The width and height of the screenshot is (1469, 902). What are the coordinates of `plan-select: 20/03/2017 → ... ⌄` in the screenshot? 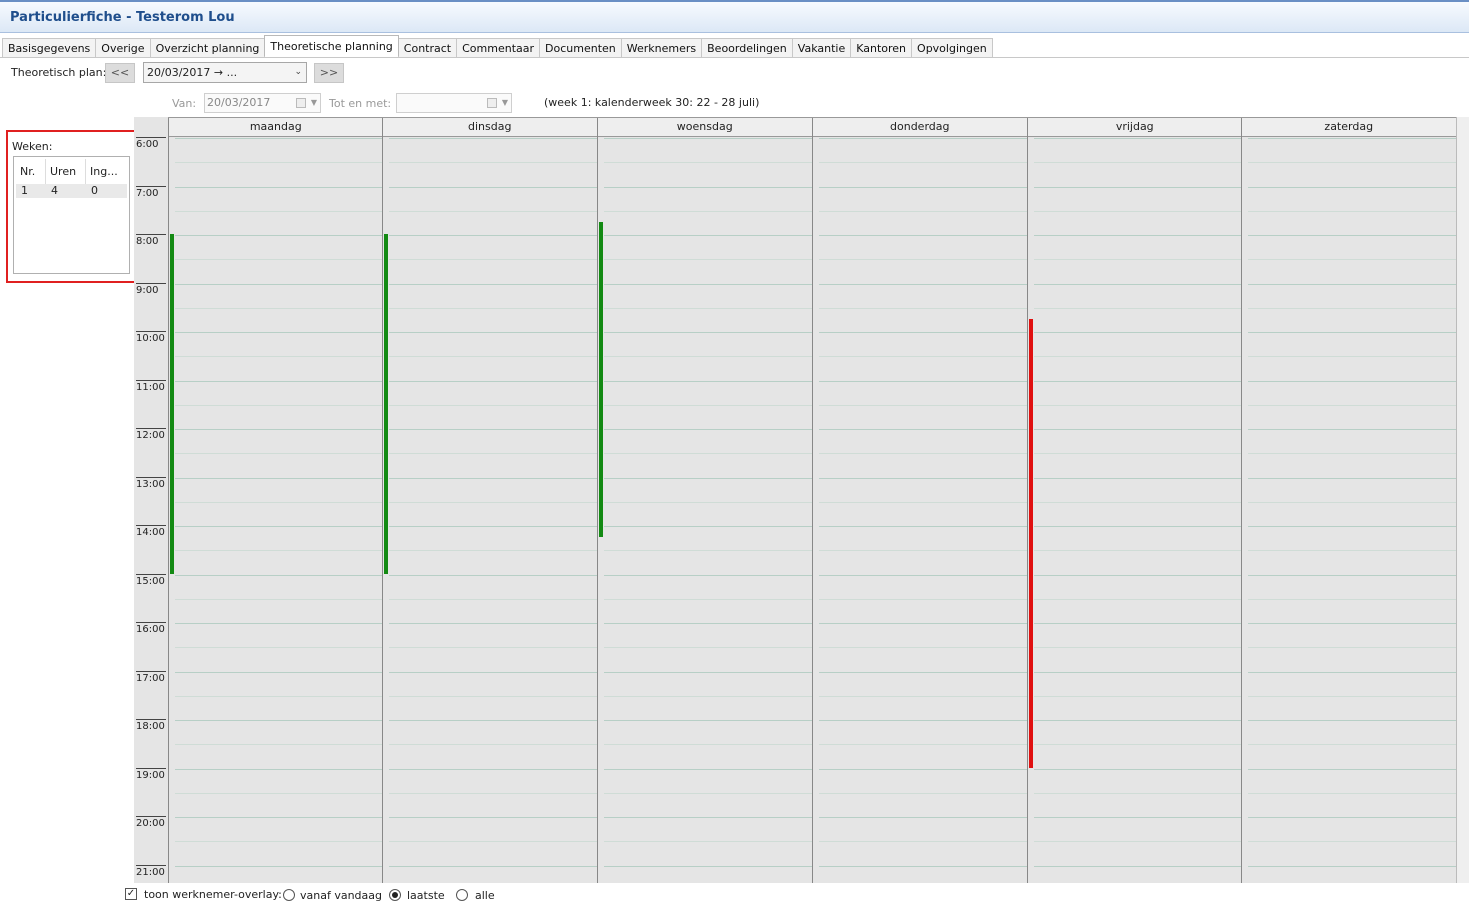 It's located at (225, 72).